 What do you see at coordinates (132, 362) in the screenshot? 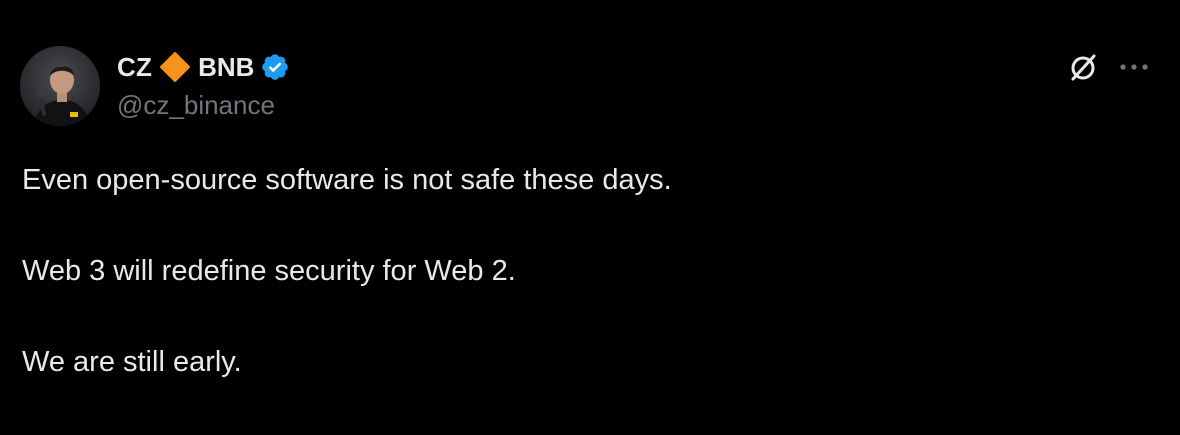
I see `tweet-line: We are still early.` at bounding box center [132, 362].